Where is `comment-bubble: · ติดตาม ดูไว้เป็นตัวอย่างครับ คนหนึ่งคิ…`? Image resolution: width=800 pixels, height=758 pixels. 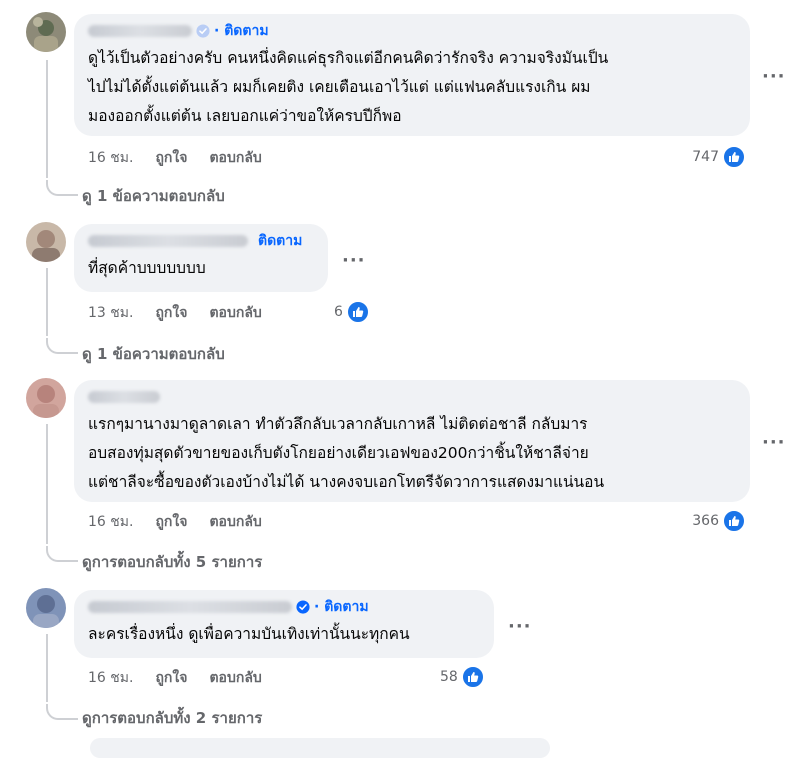 comment-bubble: · ติดตาม ดูไว้เป็นตัวอย่างครับ คนหนึ่งคิ… is located at coordinates (412, 75).